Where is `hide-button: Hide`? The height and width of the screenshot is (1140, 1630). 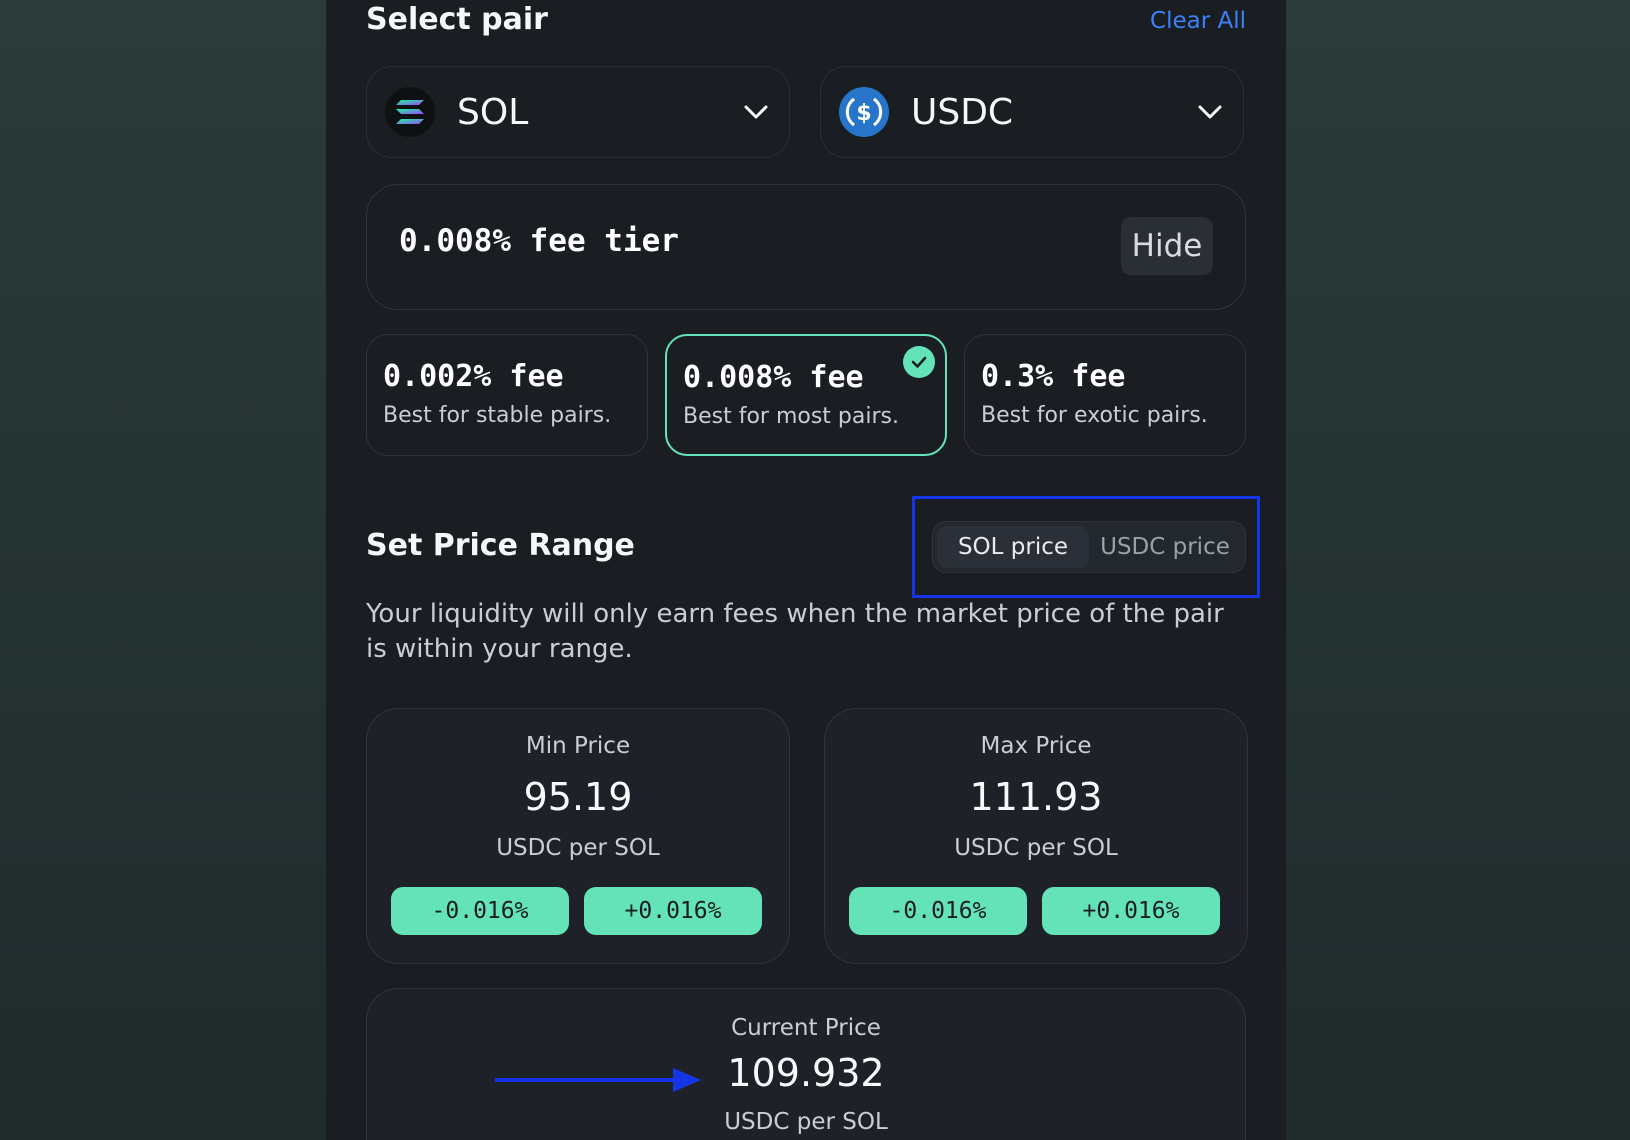 hide-button: Hide is located at coordinates (1167, 246).